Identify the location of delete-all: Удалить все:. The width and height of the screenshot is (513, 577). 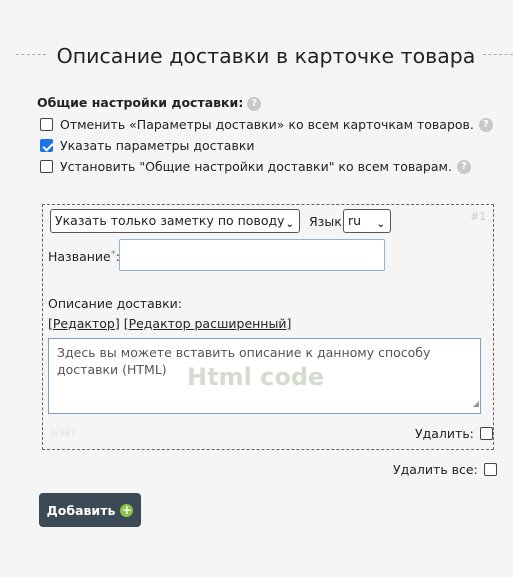
(445, 469).